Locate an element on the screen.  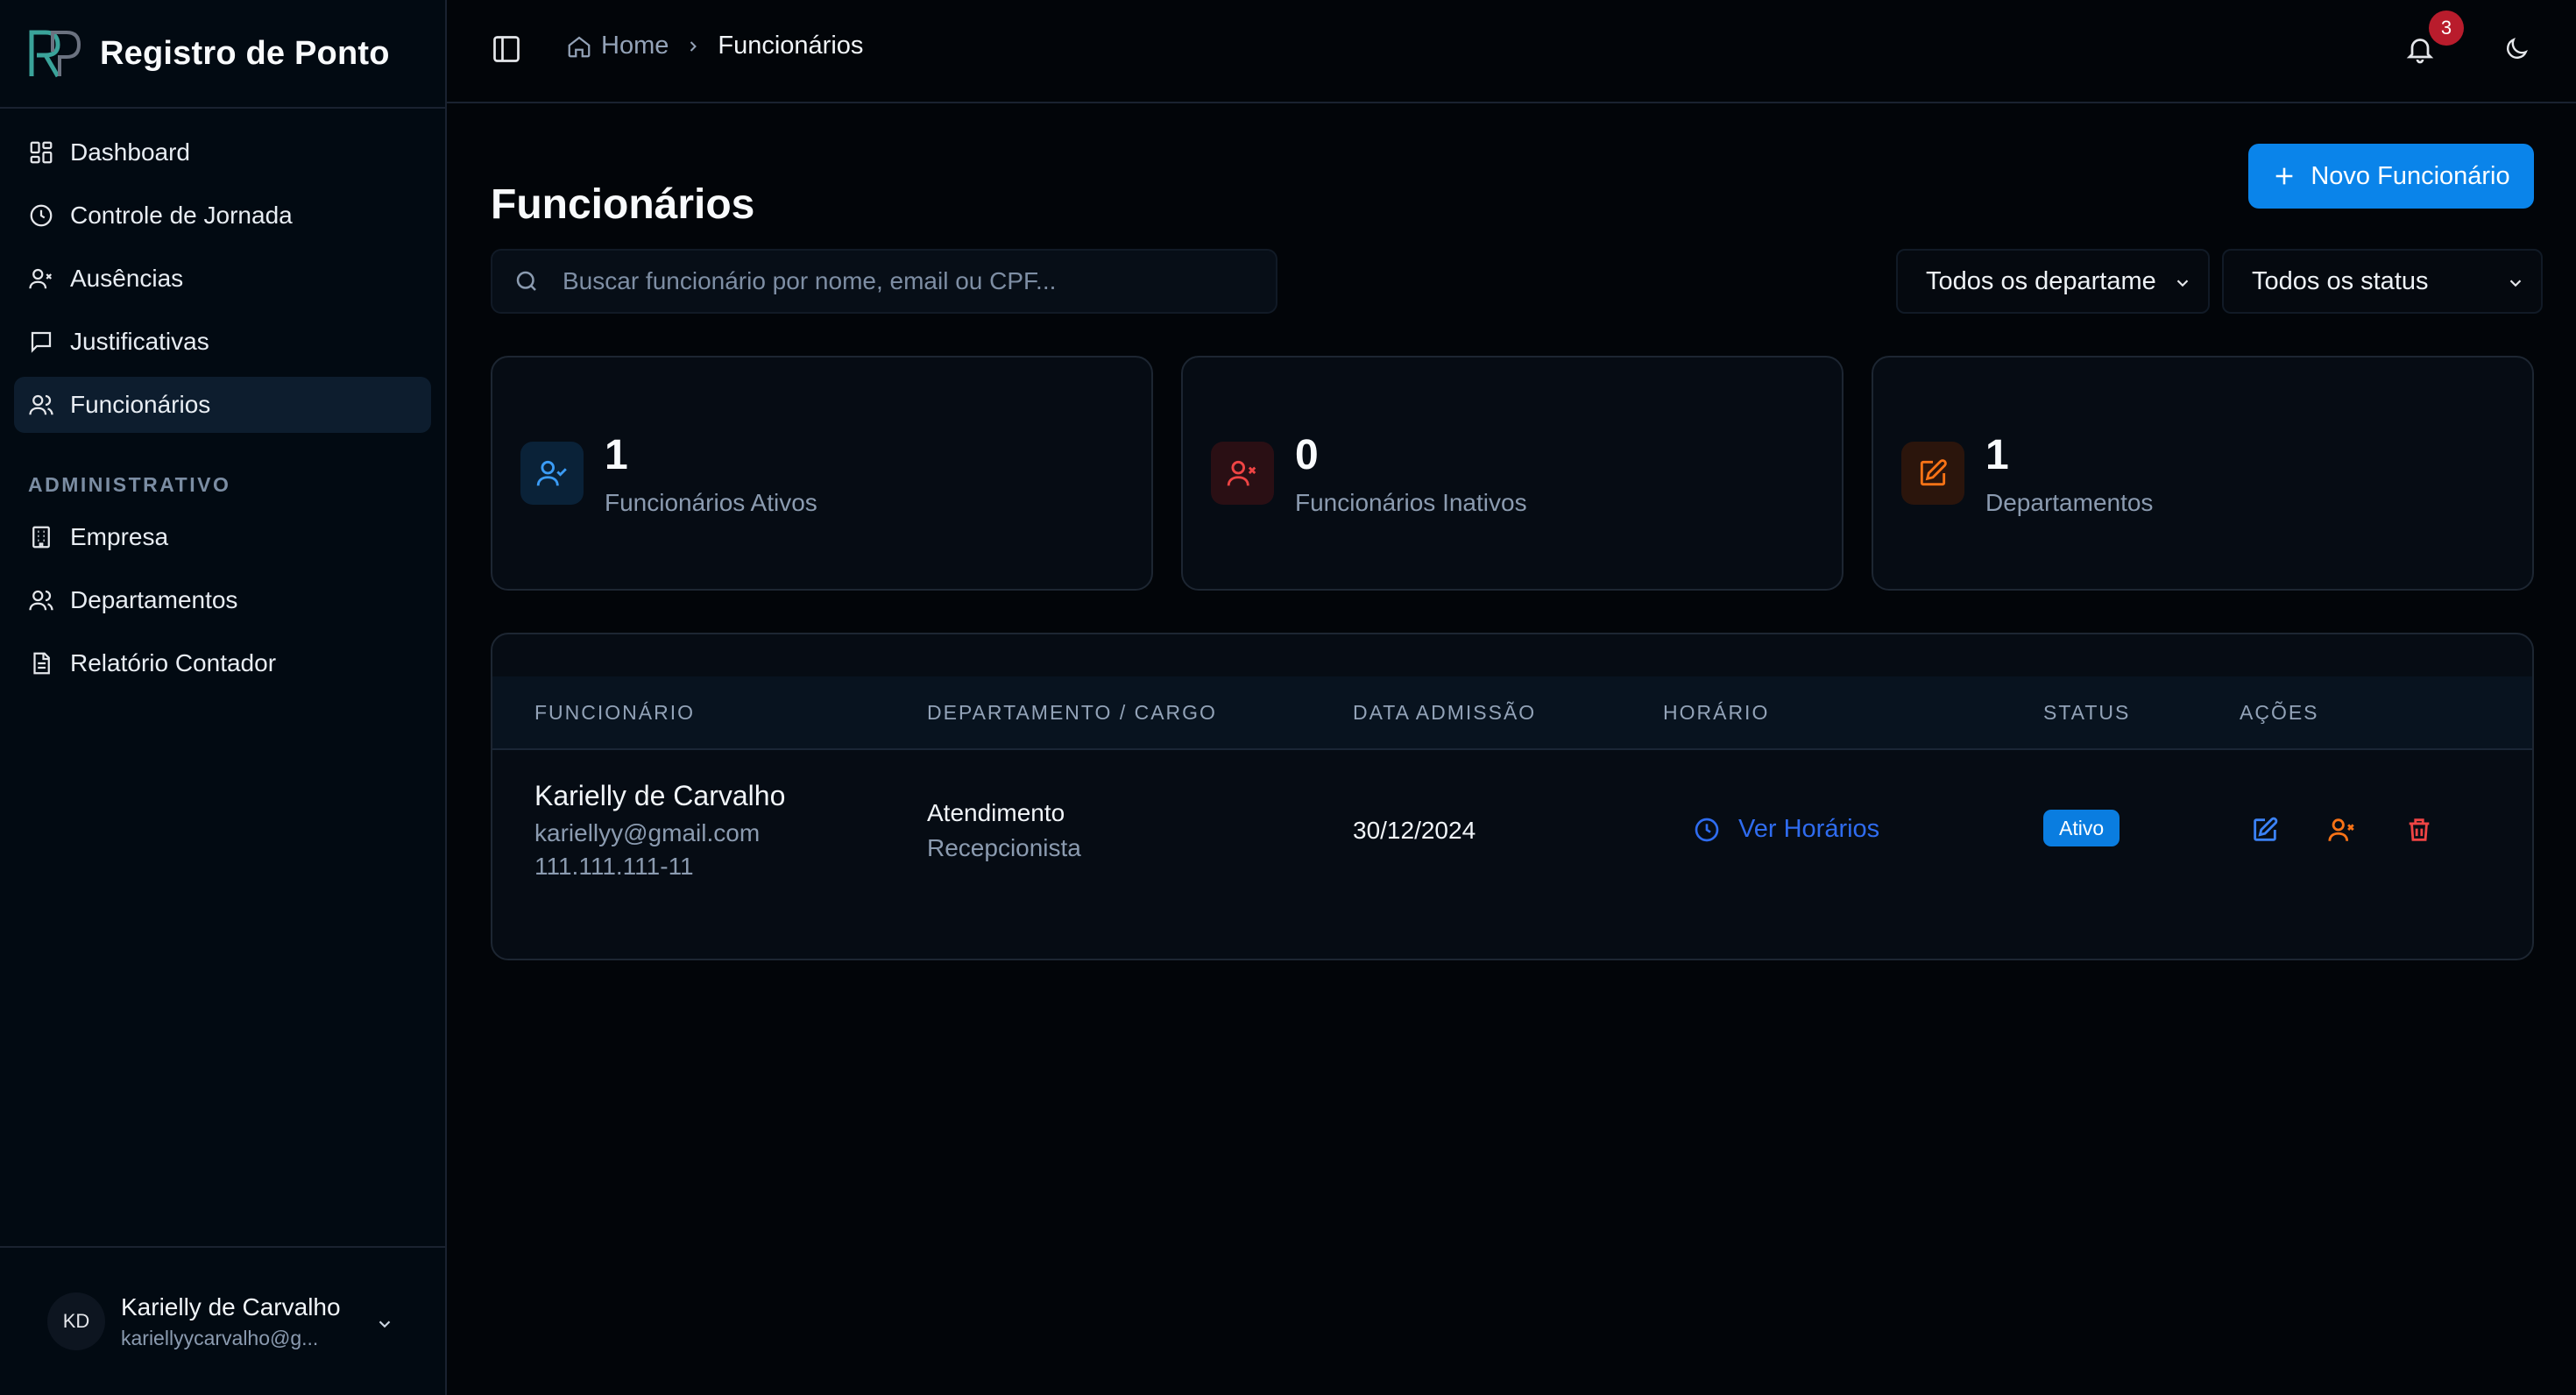
search-icon is located at coordinates (526, 281).